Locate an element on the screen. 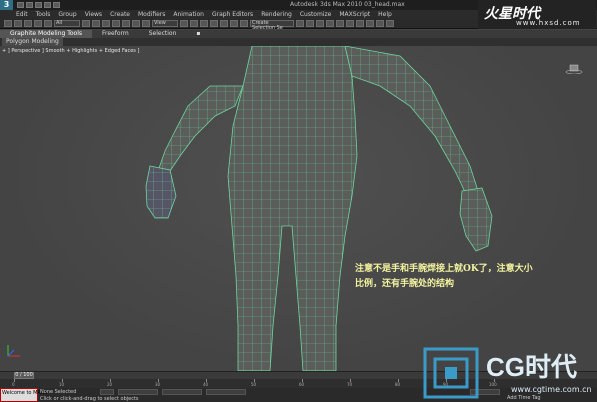 The height and width of the screenshot is (402, 597). quick-access-toolbar is located at coordinates (38, 5).